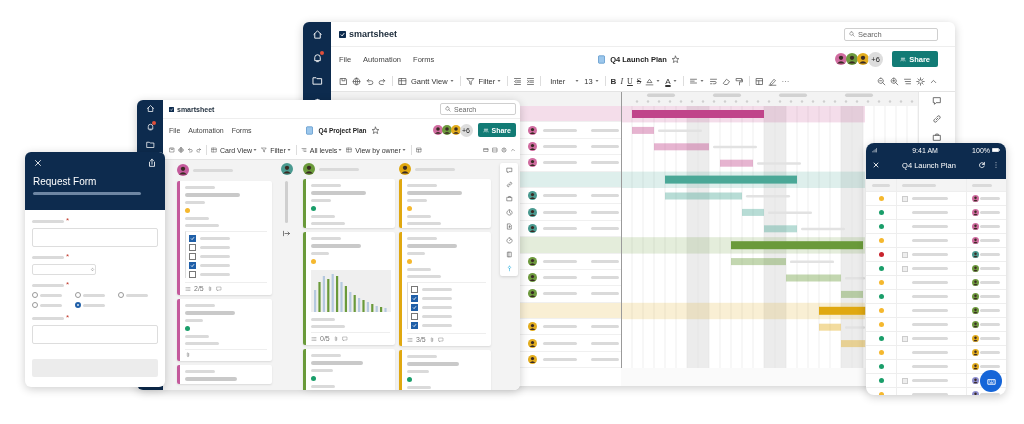 The width and height of the screenshot is (1024, 424). What do you see at coordinates (613, 81) in the screenshot?
I see `format-button: B` at bounding box center [613, 81].